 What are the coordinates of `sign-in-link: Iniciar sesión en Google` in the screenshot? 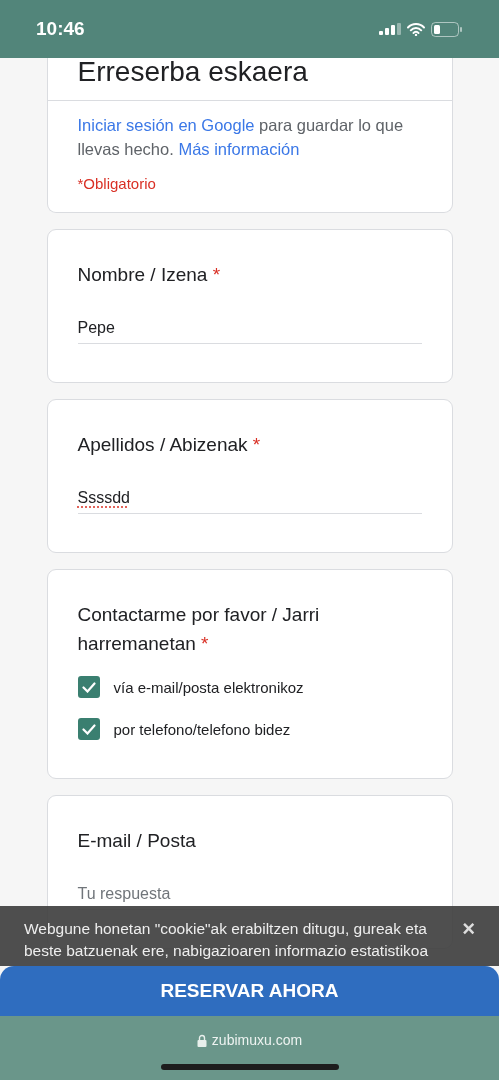 It's located at (166, 125).